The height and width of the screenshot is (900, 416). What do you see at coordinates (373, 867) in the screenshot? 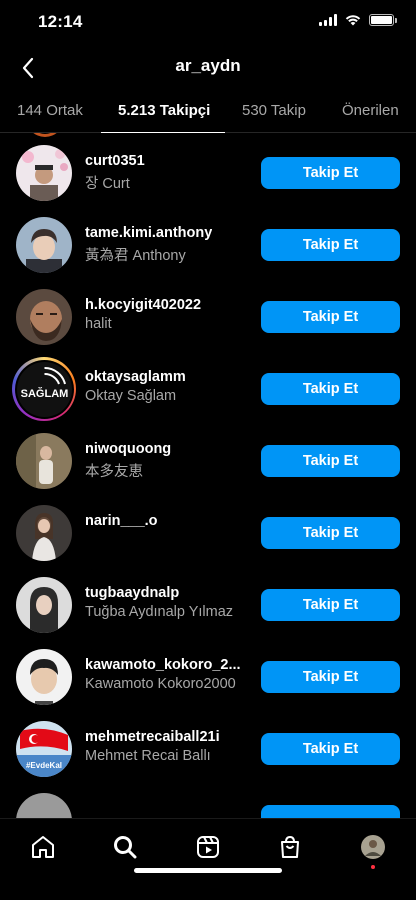
I see `notification-dot` at bounding box center [373, 867].